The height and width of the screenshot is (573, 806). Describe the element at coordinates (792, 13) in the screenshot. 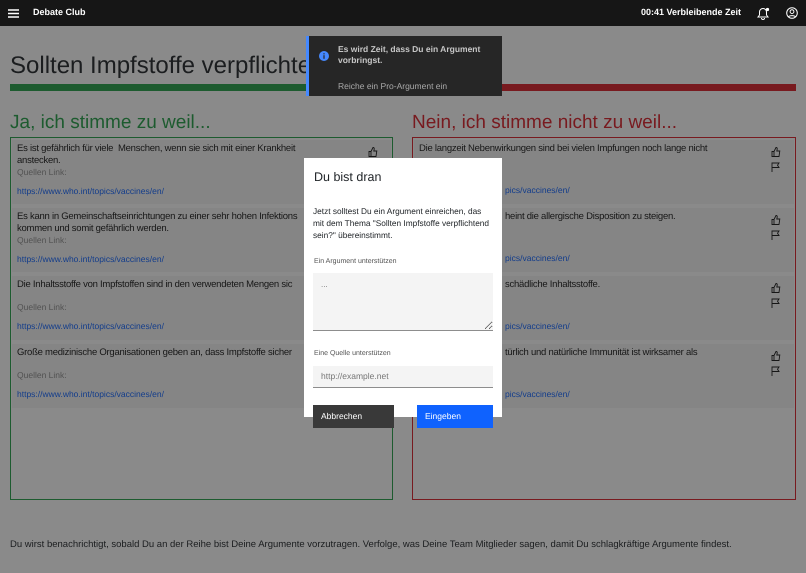

I see `user-avatar-icon` at that location.